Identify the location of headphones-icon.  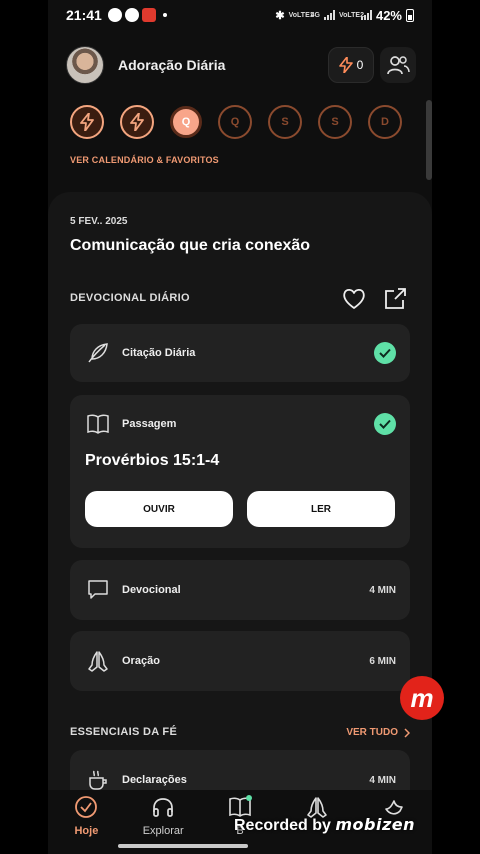
(163, 807).